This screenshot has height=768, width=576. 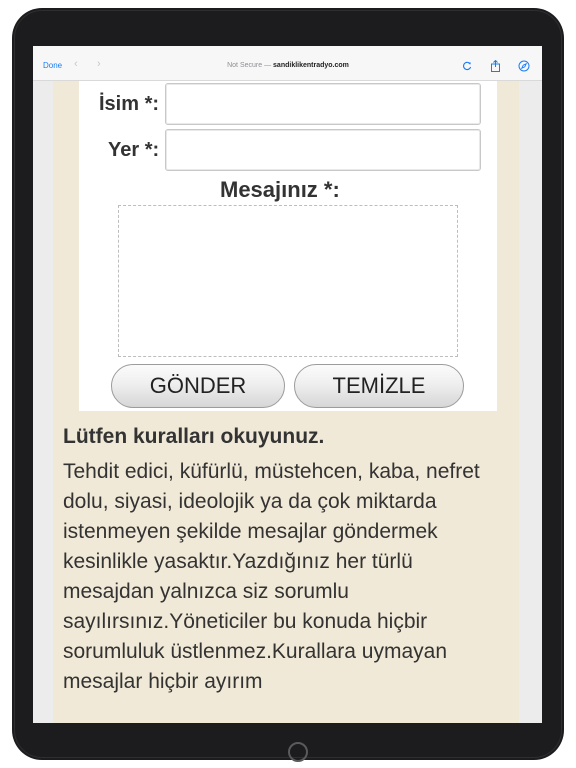 I want to click on place-label: Yer *:, so click(x=134, y=150).